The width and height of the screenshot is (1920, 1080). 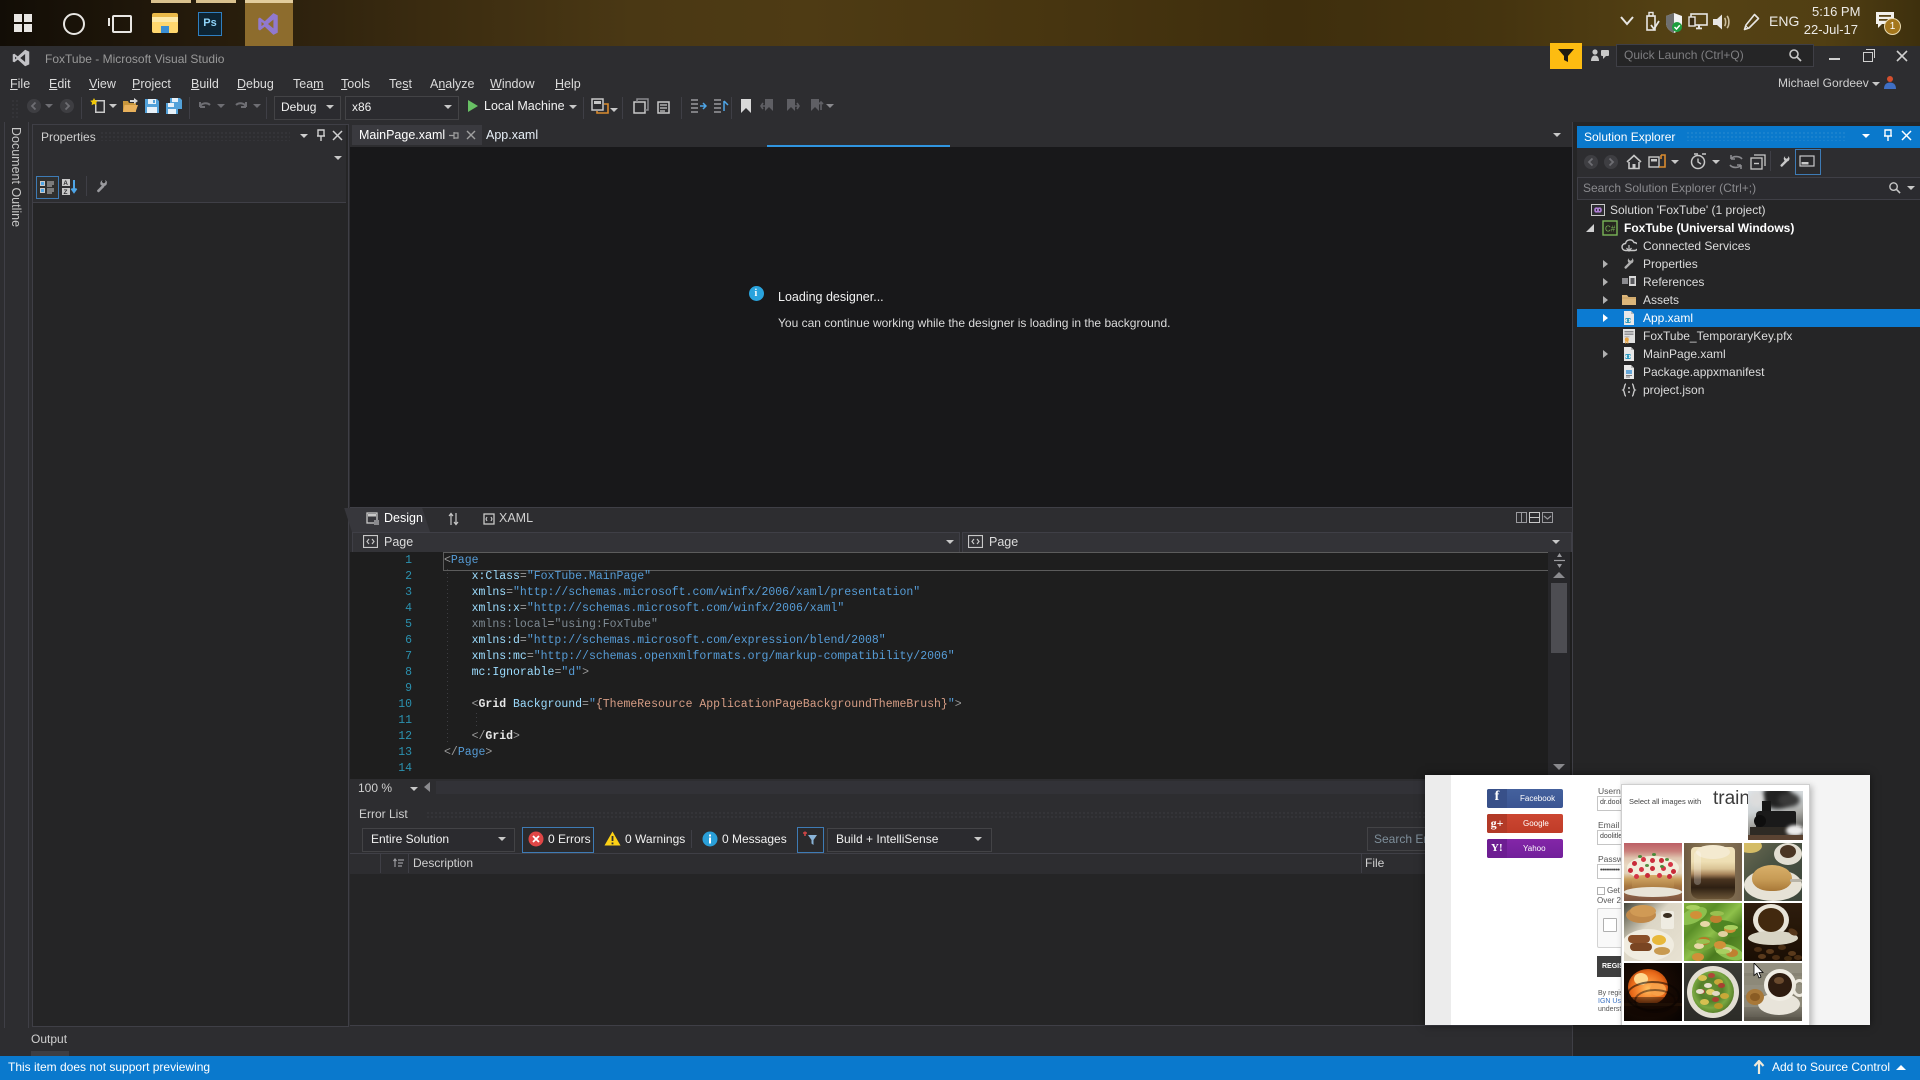 I want to click on svg-text: C#, so click(x=1610, y=229).